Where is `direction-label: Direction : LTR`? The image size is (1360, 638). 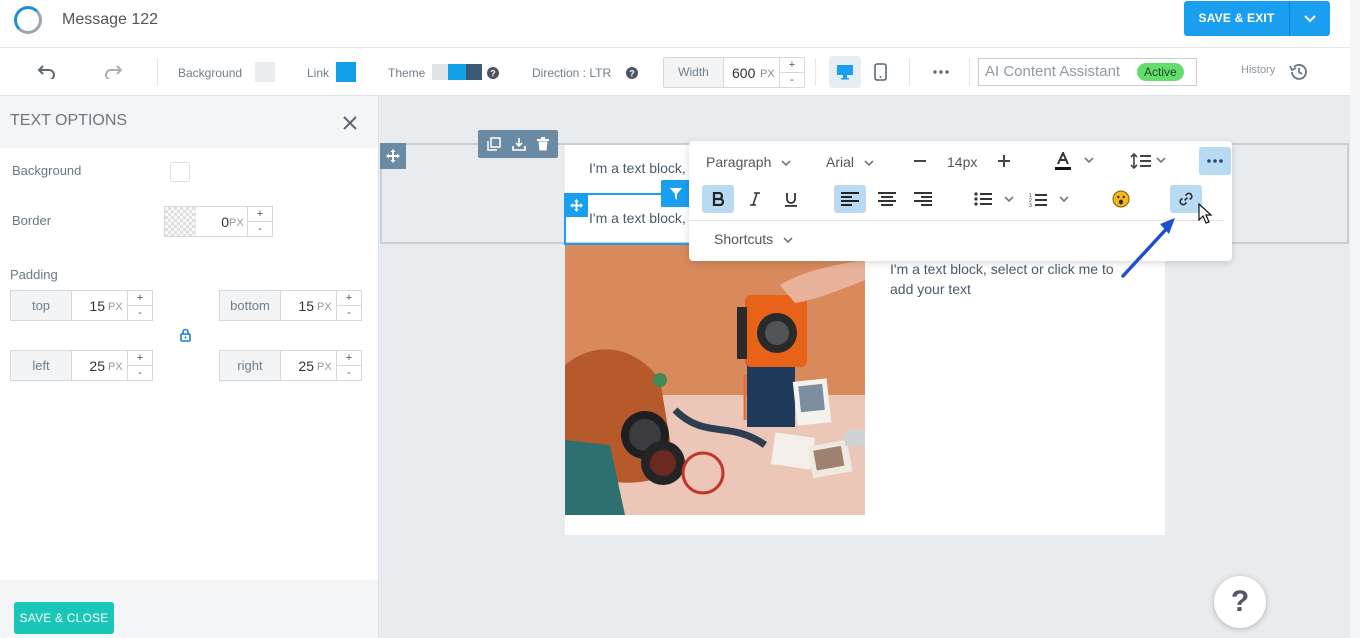 direction-label: Direction : LTR is located at coordinates (571, 73).